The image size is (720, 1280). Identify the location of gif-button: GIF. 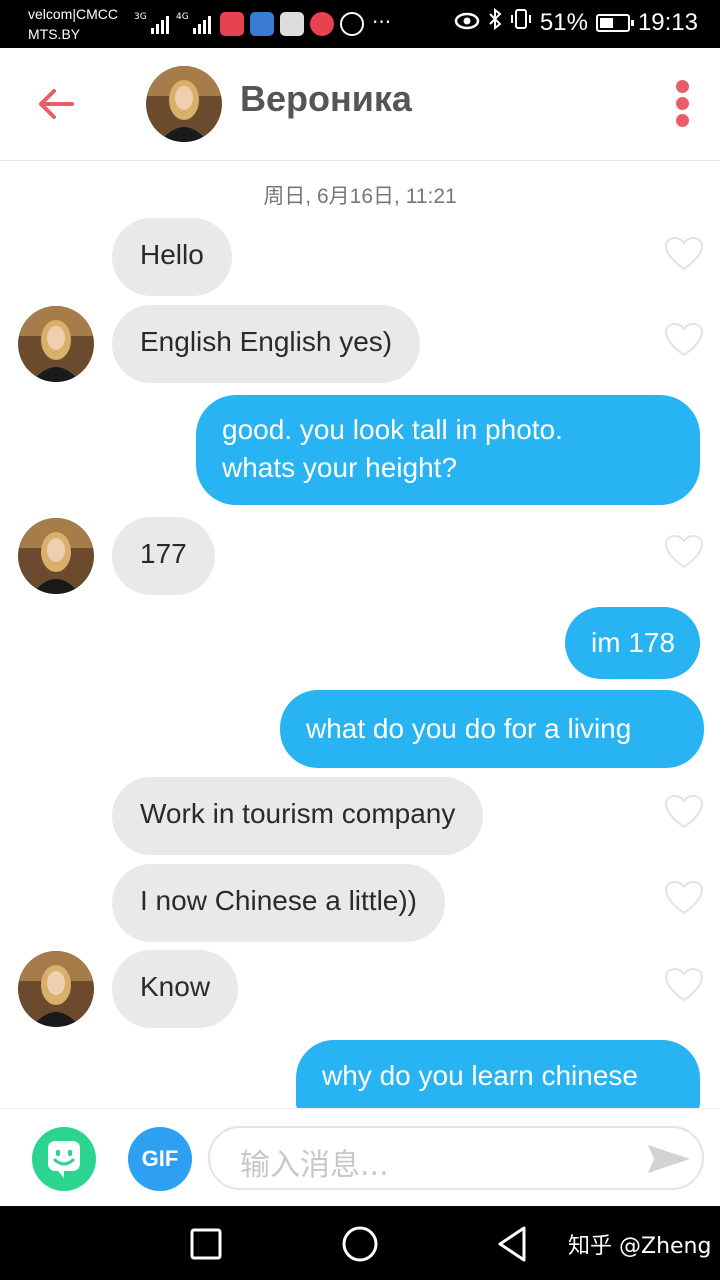
(160, 1159).